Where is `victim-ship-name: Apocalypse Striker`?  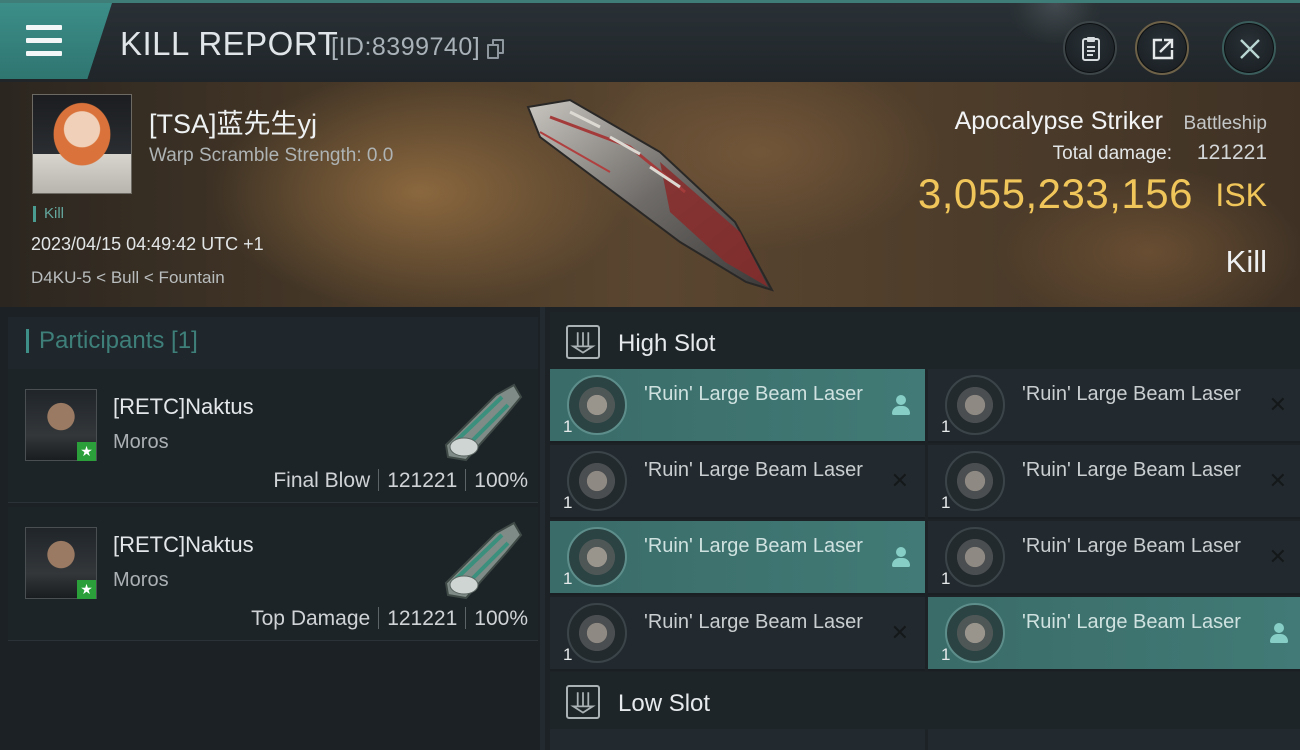
victim-ship-name: Apocalypse Striker is located at coordinates (1059, 121).